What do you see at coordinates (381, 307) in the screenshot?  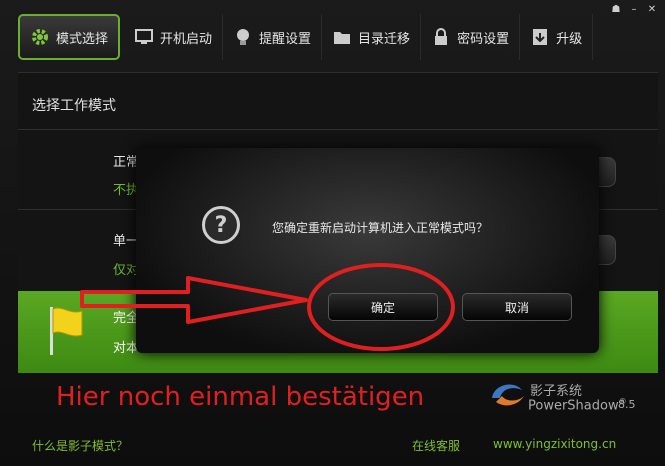 I see `annotation-circle` at bounding box center [381, 307].